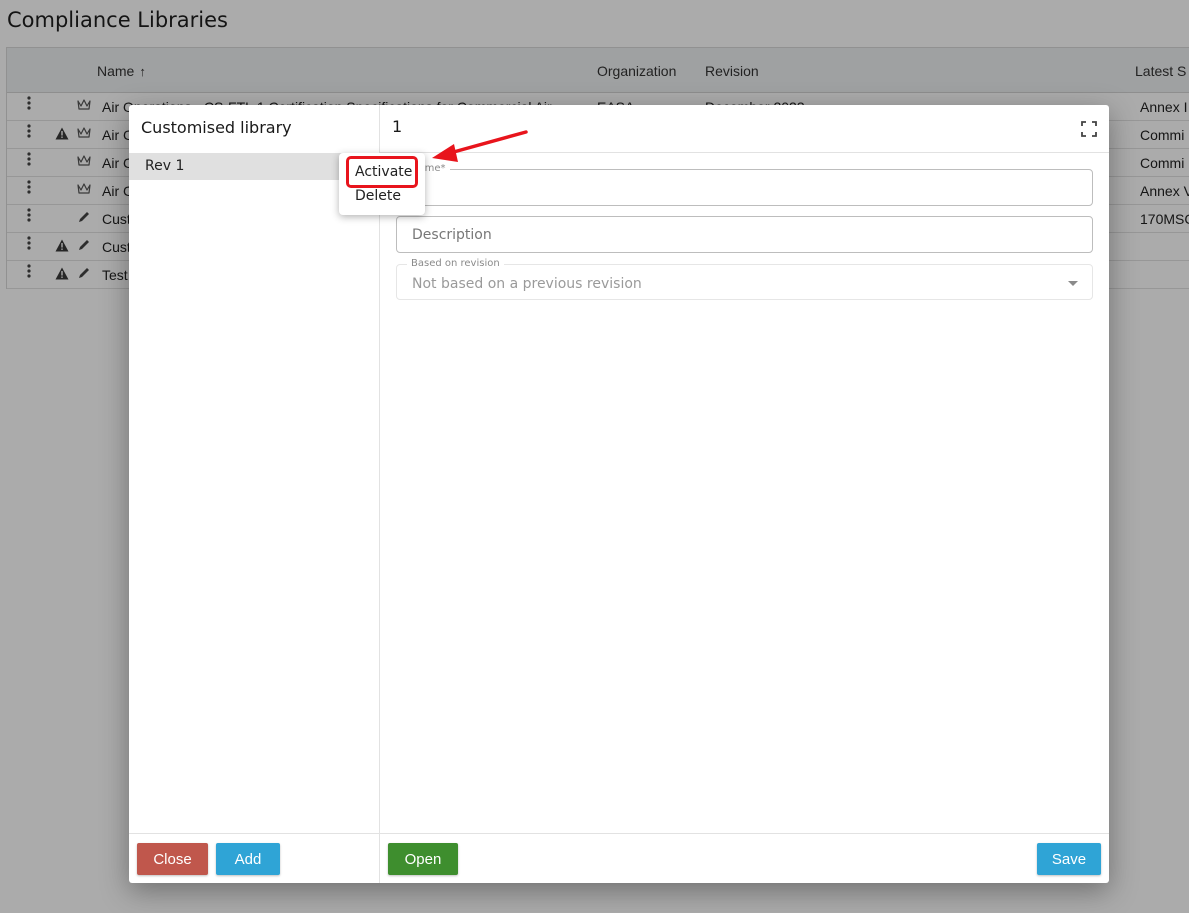  What do you see at coordinates (1069, 859) in the screenshot?
I see `save-button: Save` at bounding box center [1069, 859].